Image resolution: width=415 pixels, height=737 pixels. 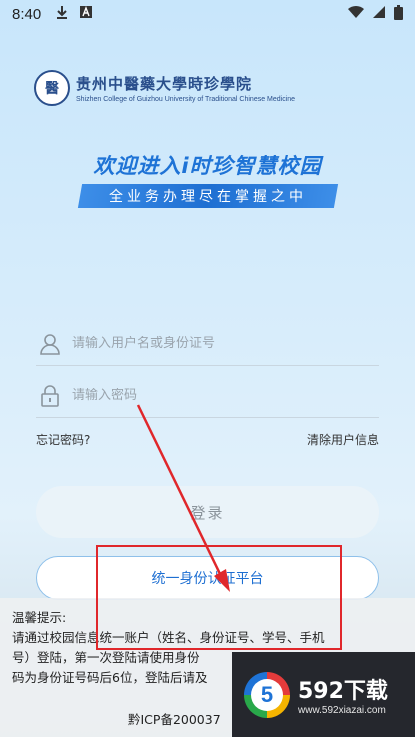 What do you see at coordinates (52, 88) in the screenshot?
I see `school-seal-icon: 醫` at bounding box center [52, 88].